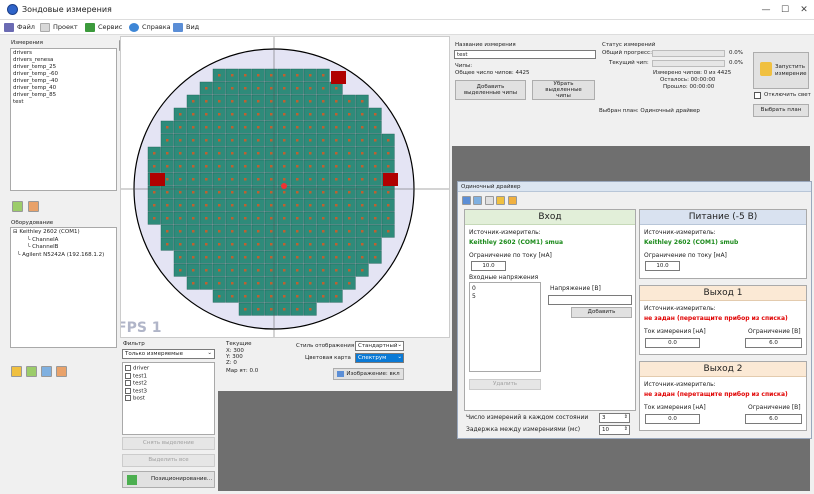 Image resolution: width=814 pixels, height=494 pixels. I want to click on menu-help: Справка, so click(150, 27).